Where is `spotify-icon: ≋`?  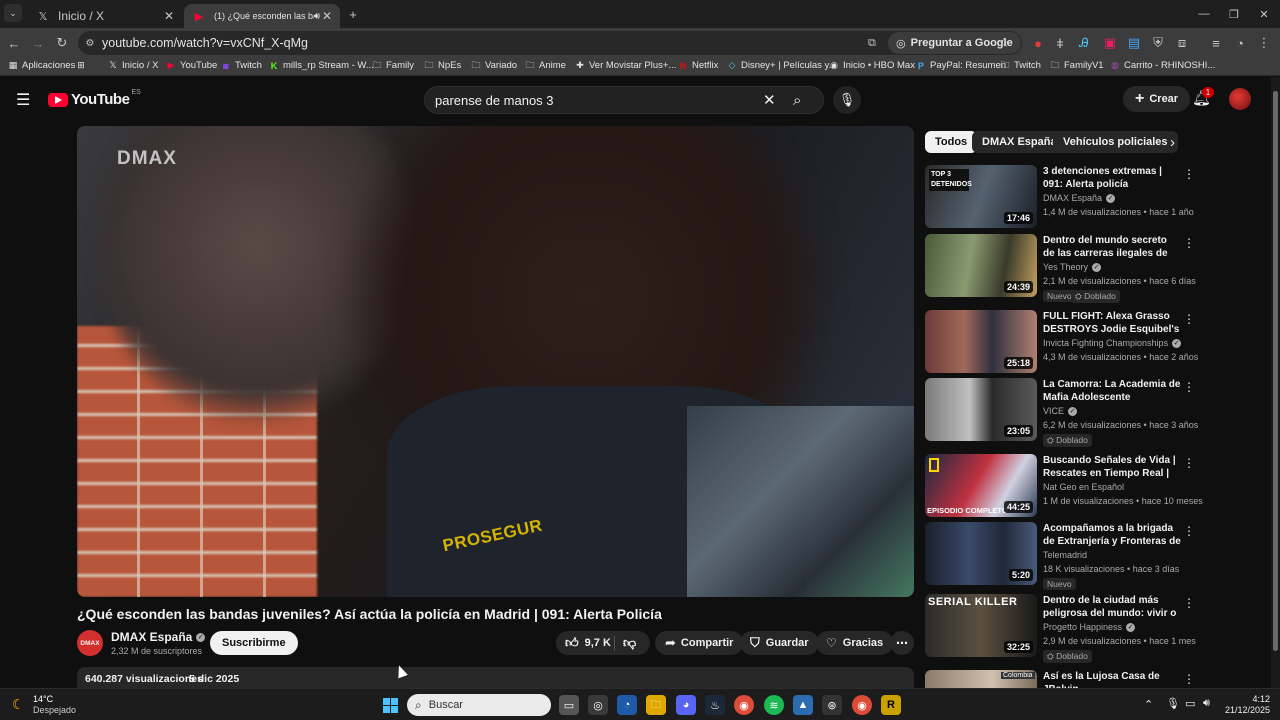
spotify-icon: ≋ is located at coordinates (774, 705).